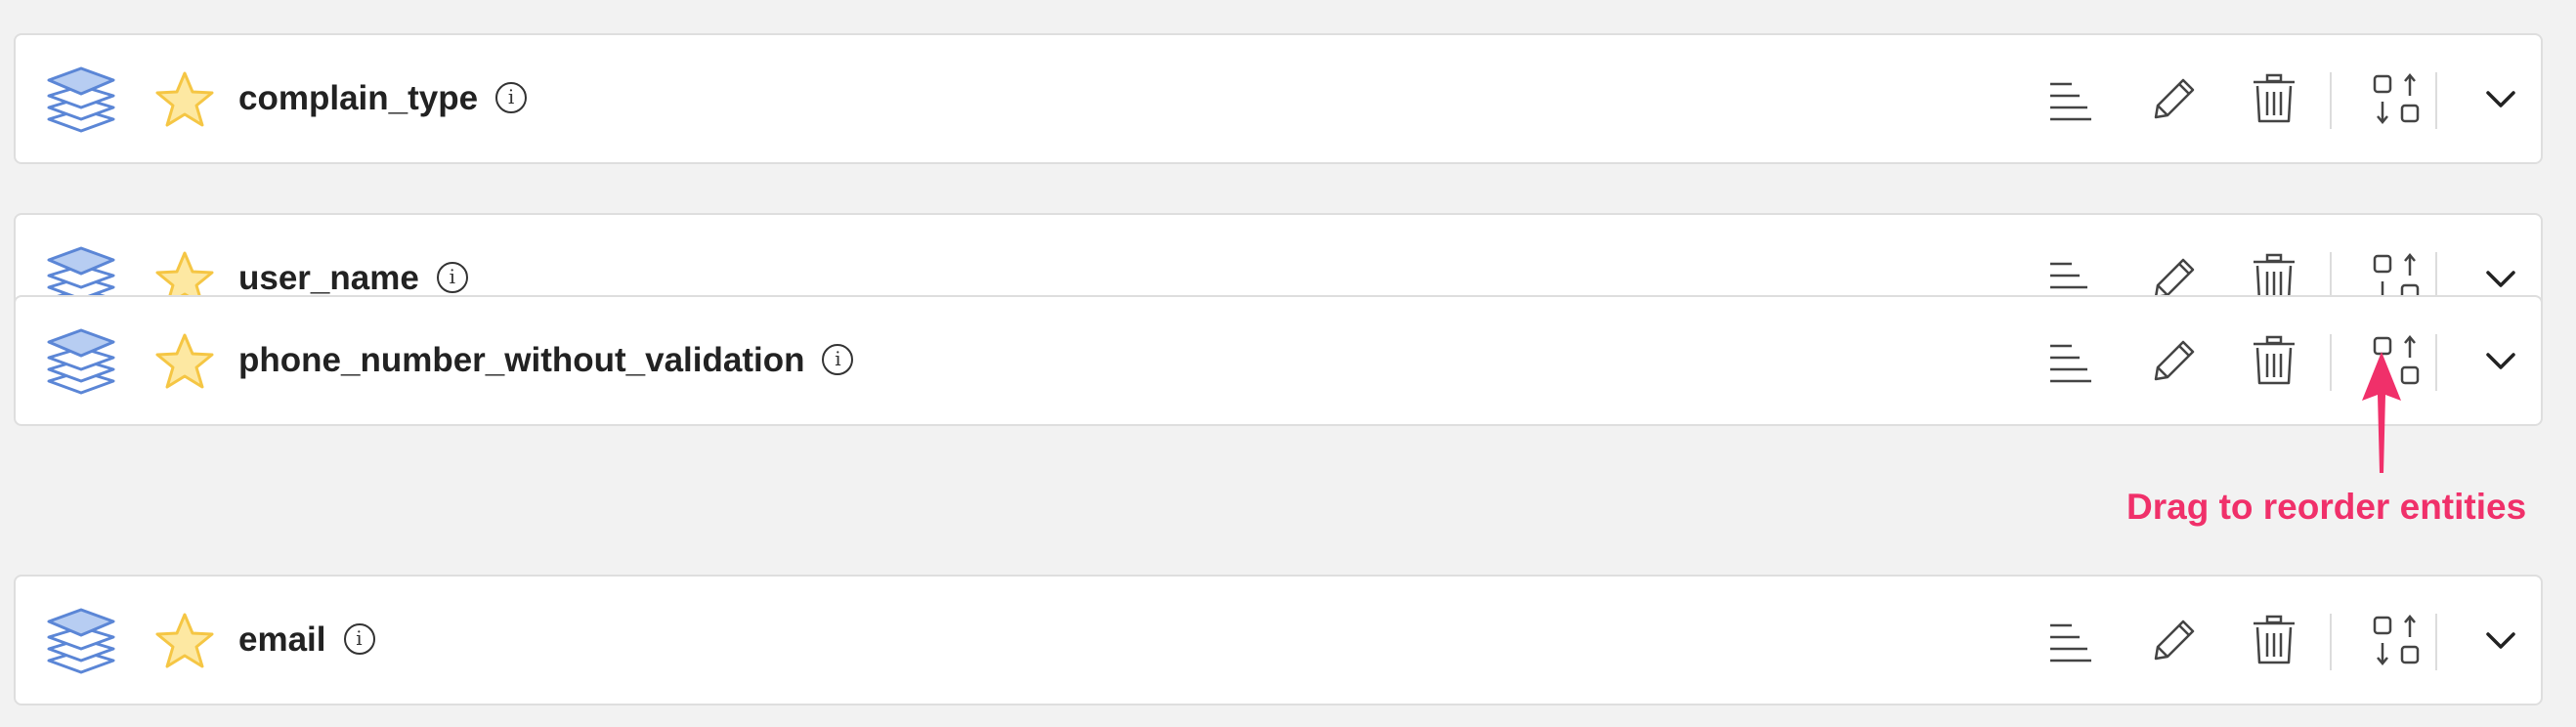 This screenshot has width=2576, height=727. What do you see at coordinates (328, 278) in the screenshot?
I see `entity-name-text: user_name` at bounding box center [328, 278].